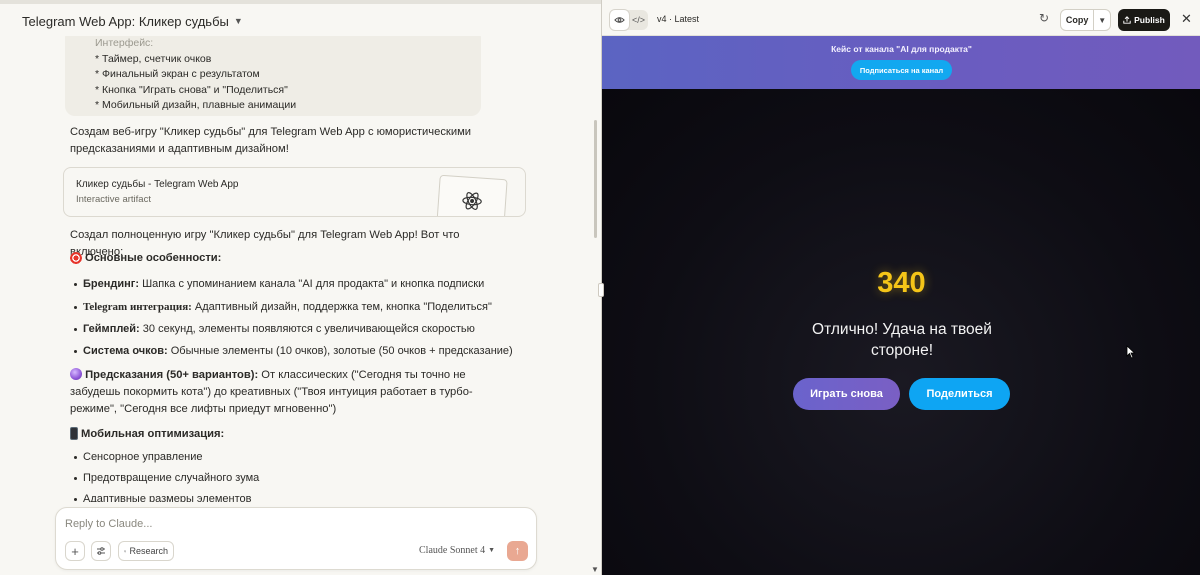  What do you see at coordinates (76, 374) in the screenshot?
I see `crystal-ball-emoji-icon` at bounding box center [76, 374].